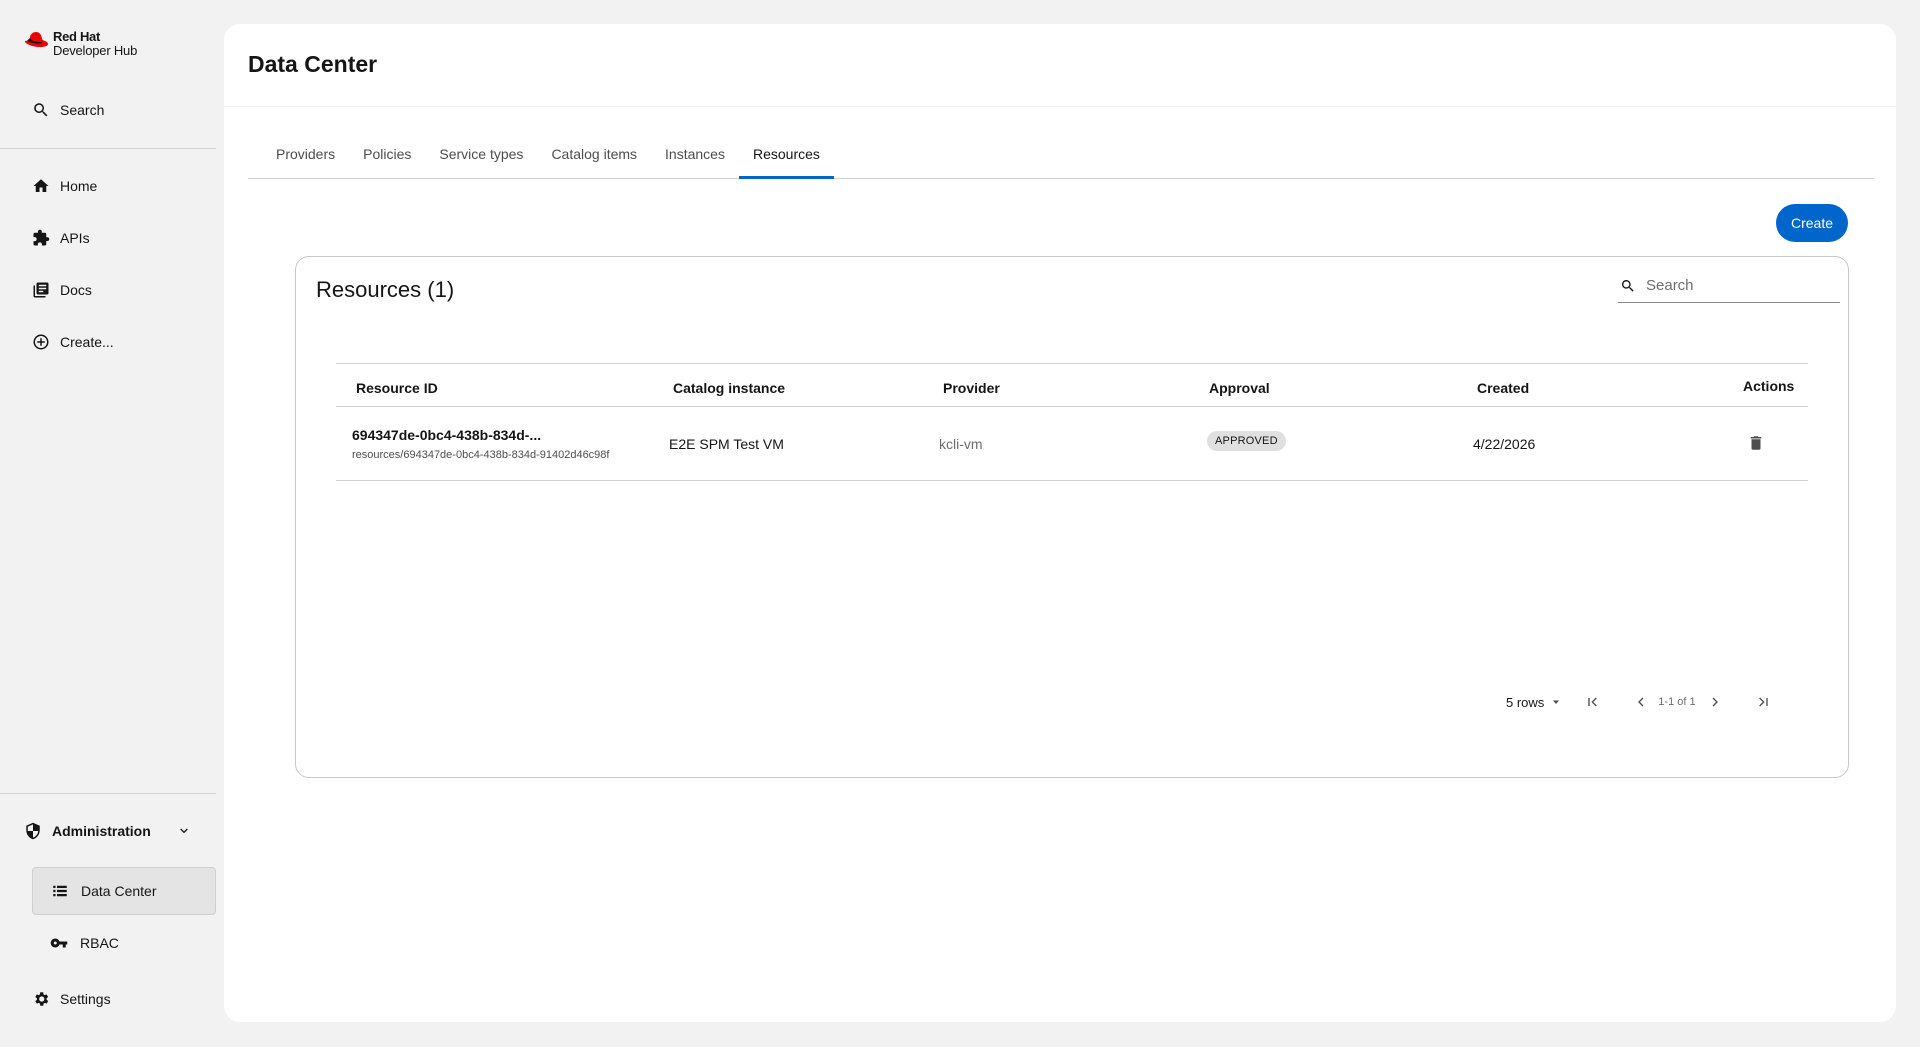 This screenshot has height=1047, width=1920. I want to click on sidebar-item-label: APIs, so click(75, 238).